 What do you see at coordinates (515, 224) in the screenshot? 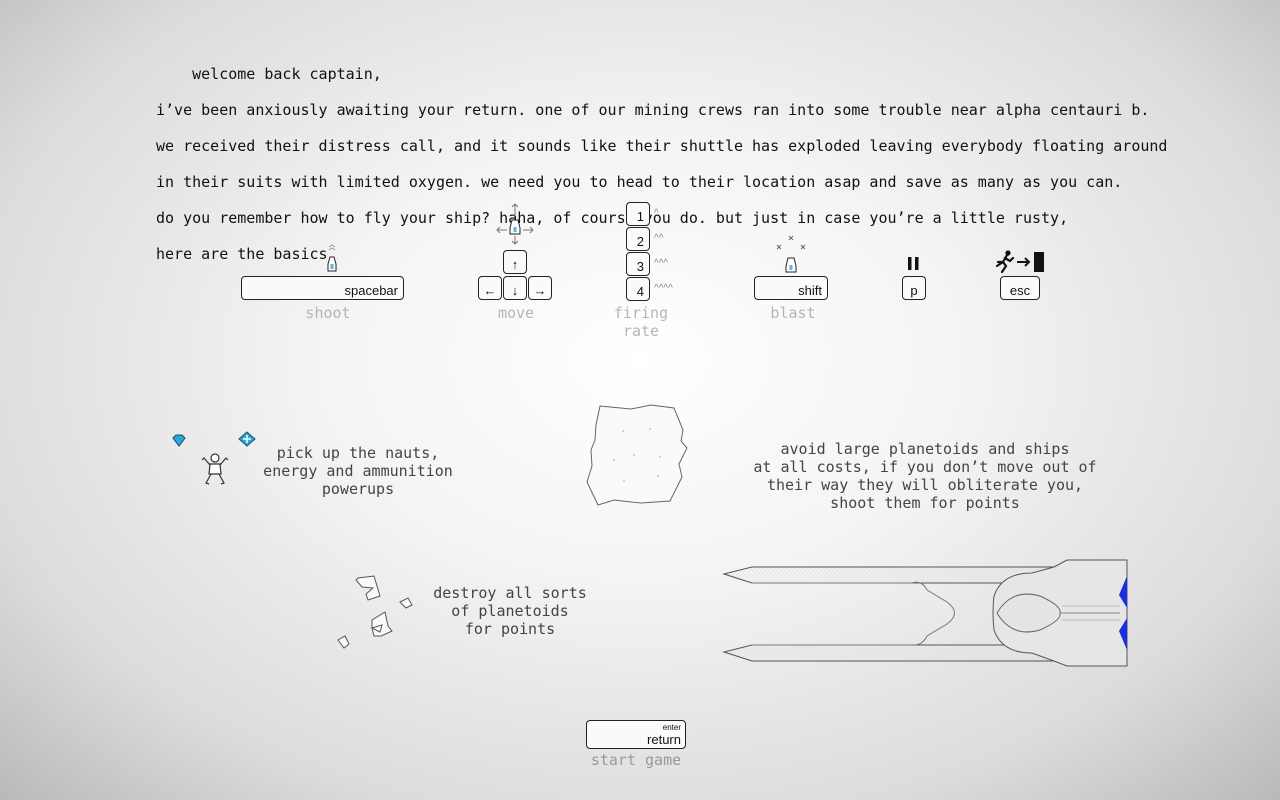
I see `ship-move-icon` at bounding box center [515, 224].